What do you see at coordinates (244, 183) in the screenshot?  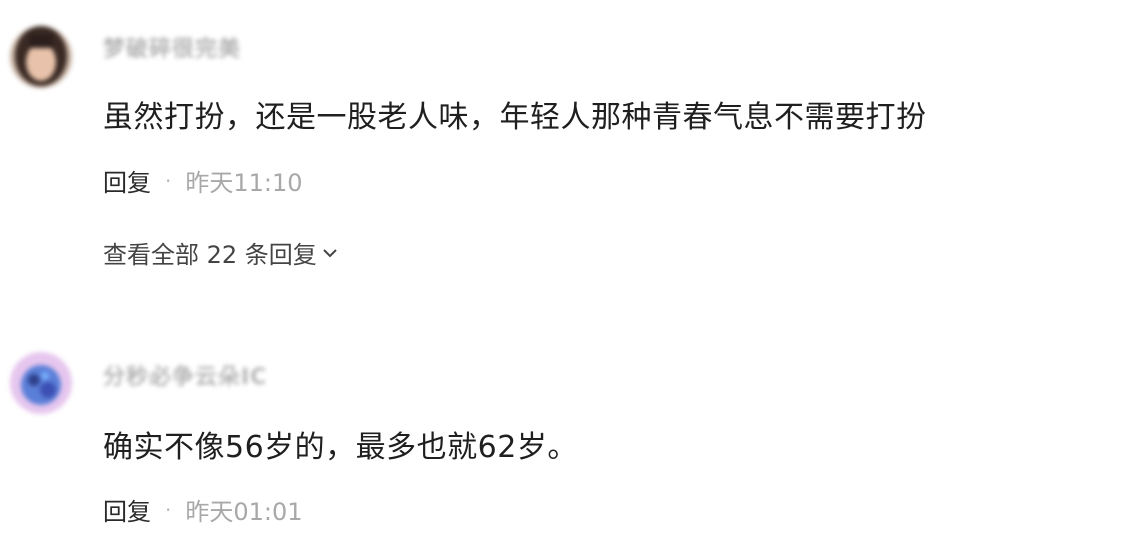 I see `timestamp: 昨天11:10` at bounding box center [244, 183].